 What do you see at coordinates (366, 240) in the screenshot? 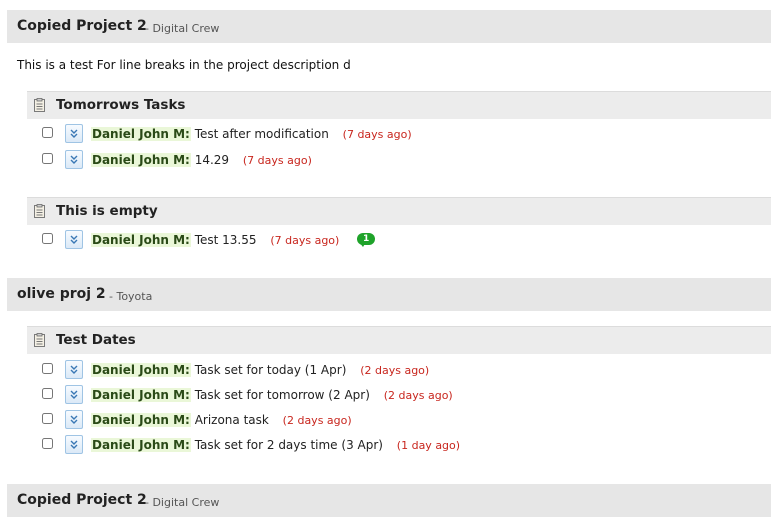
I see `comment-bubble-icon: 1` at bounding box center [366, 240].